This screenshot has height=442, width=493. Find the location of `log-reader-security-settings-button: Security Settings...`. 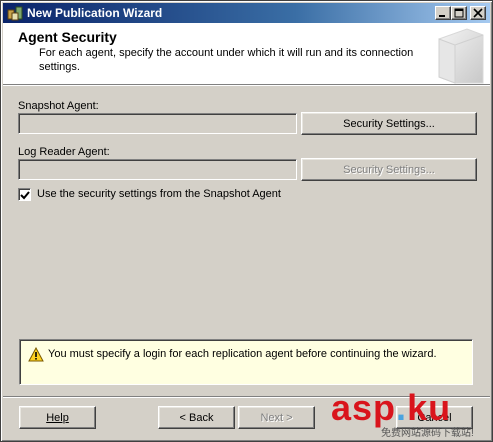

log-reader-security-settings-button: Security Settings... is located at coordinates (389, 169).